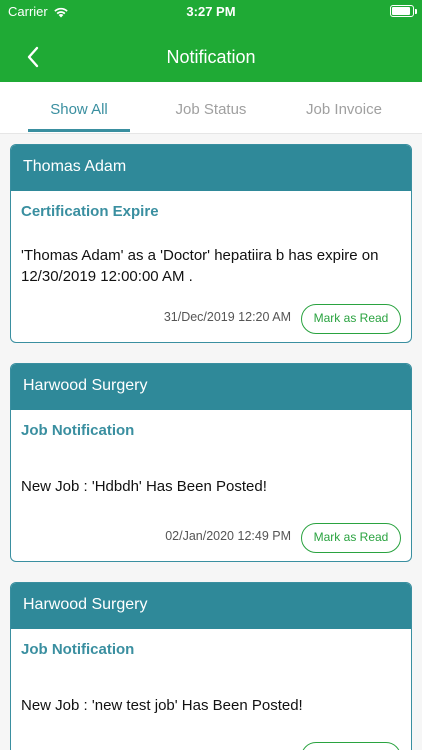 Image resolution: width=422 pixels, height=750 pixels. What do you see at coordinates (228, 536) in the screenshot?
I see `card-date: 02/Jan/2020 12:49 PM` at bounding box center [228, 536].